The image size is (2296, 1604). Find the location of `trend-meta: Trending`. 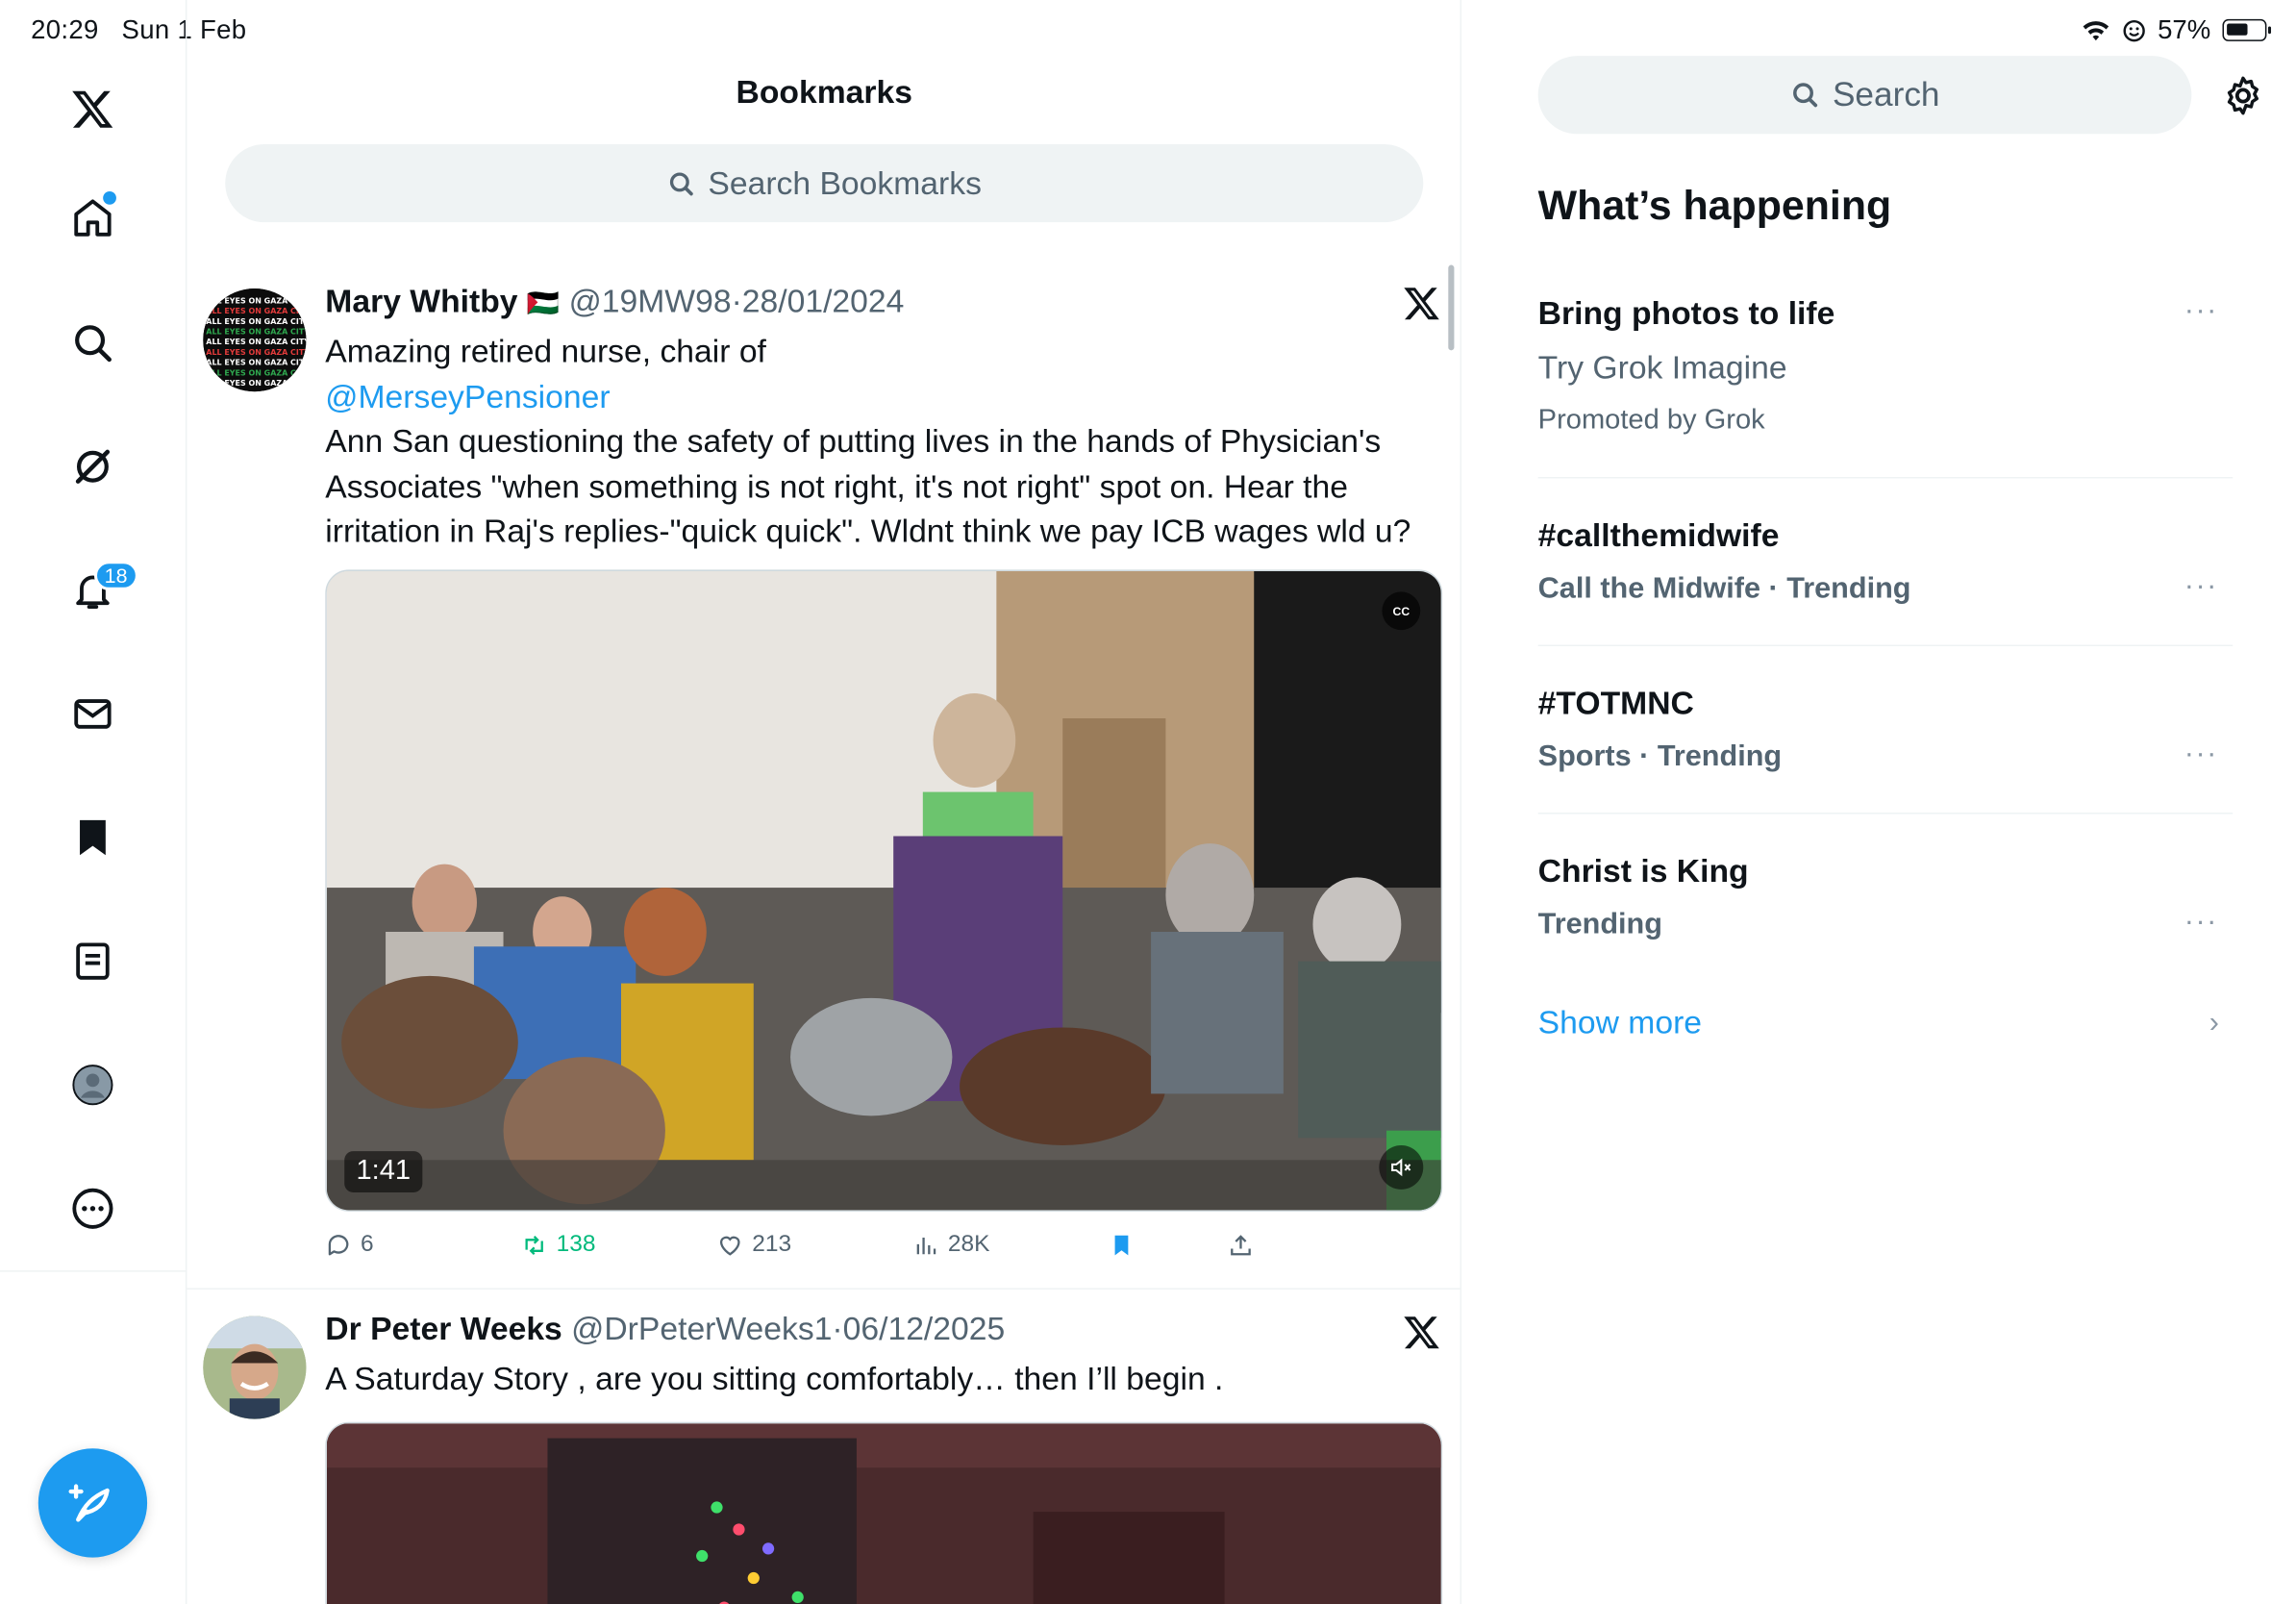

trend-meta: Trending is located at coordinates (1599, 924).